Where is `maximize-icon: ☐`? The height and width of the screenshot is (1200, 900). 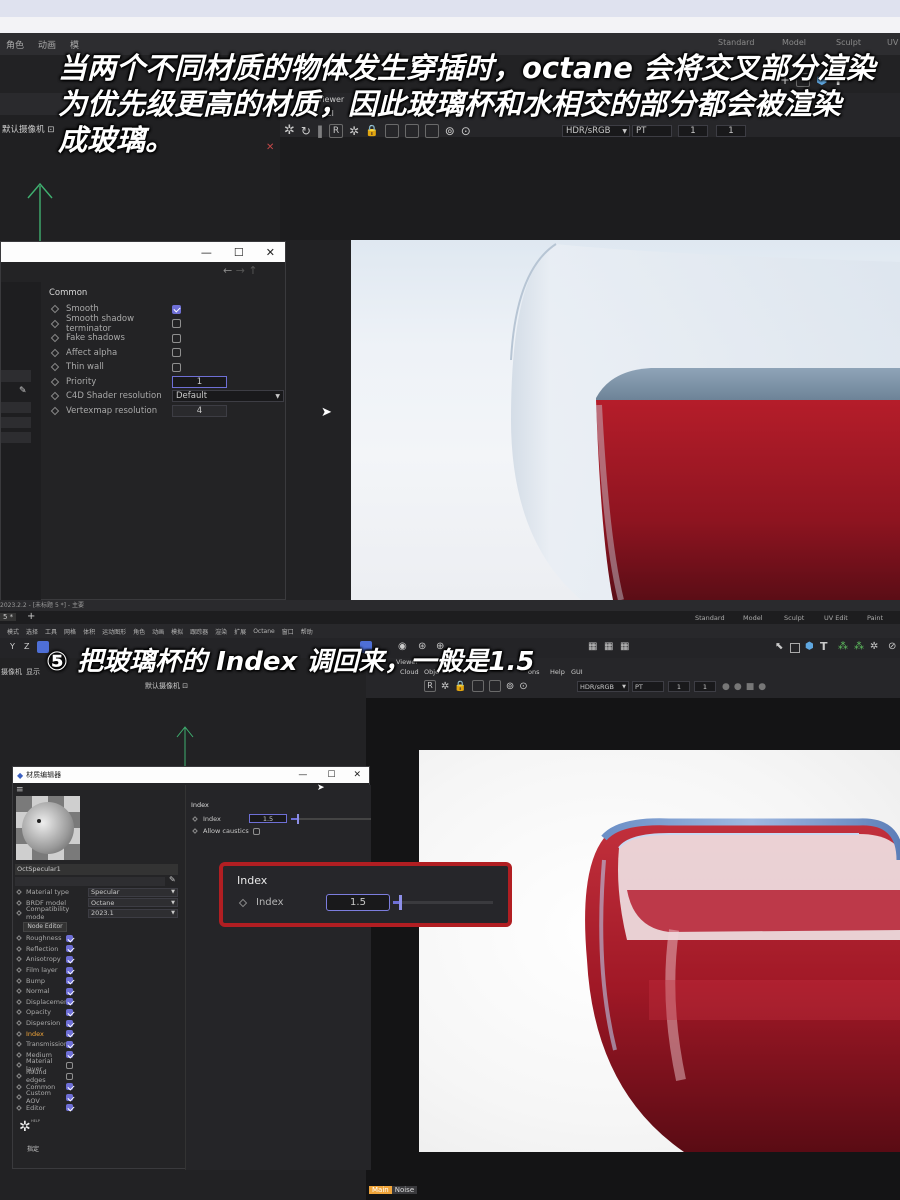 maximize-icon: ☐ is located at coordinates (239, 252).